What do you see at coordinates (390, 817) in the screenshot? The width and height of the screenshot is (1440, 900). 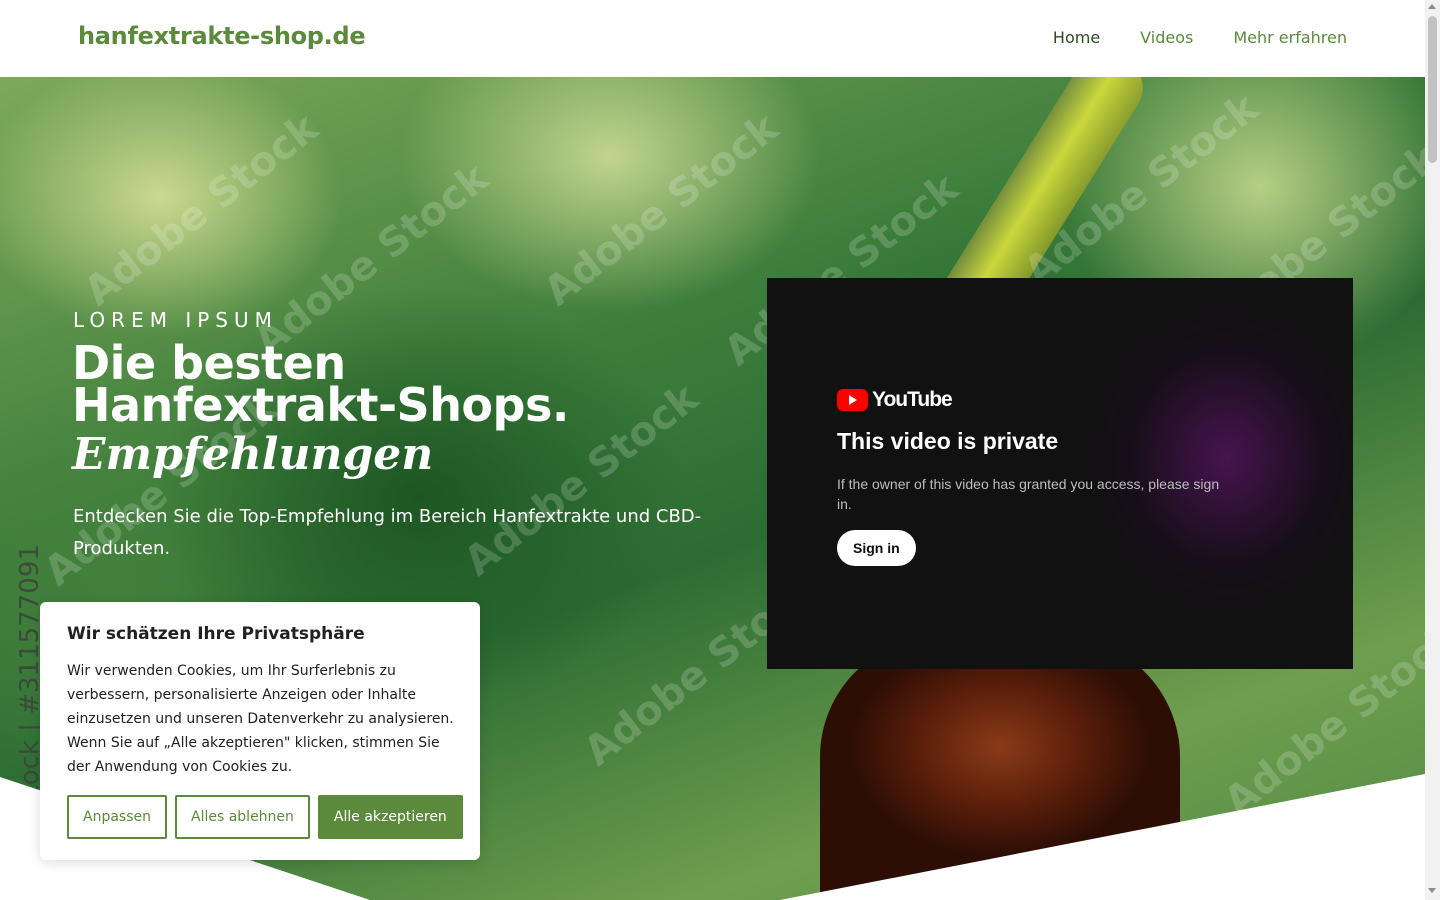 I see `cookie-accept-button: Alle akzeptieren` at bounding box center [390, 817].